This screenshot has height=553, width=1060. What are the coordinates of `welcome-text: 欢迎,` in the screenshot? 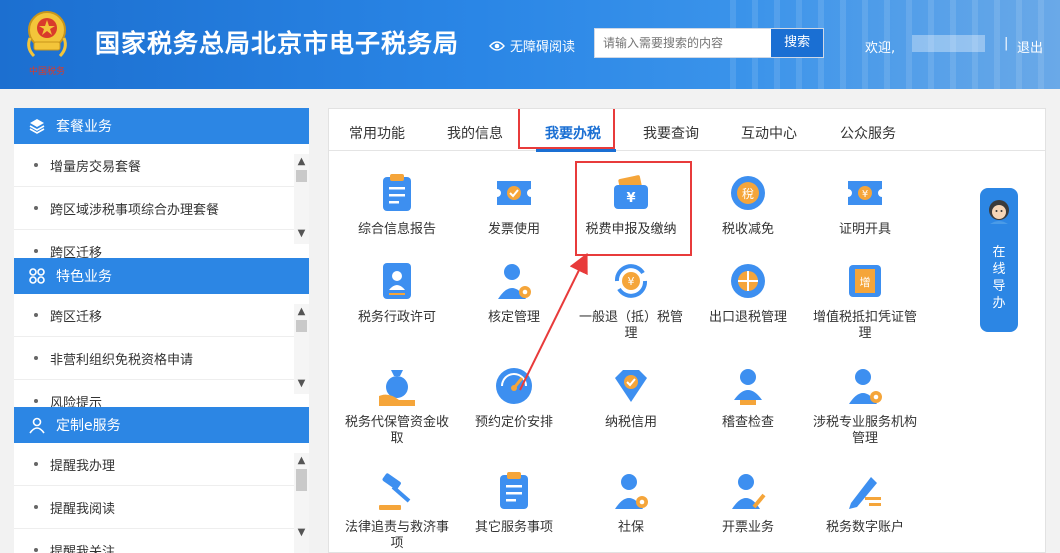 It's located at (880, 48).